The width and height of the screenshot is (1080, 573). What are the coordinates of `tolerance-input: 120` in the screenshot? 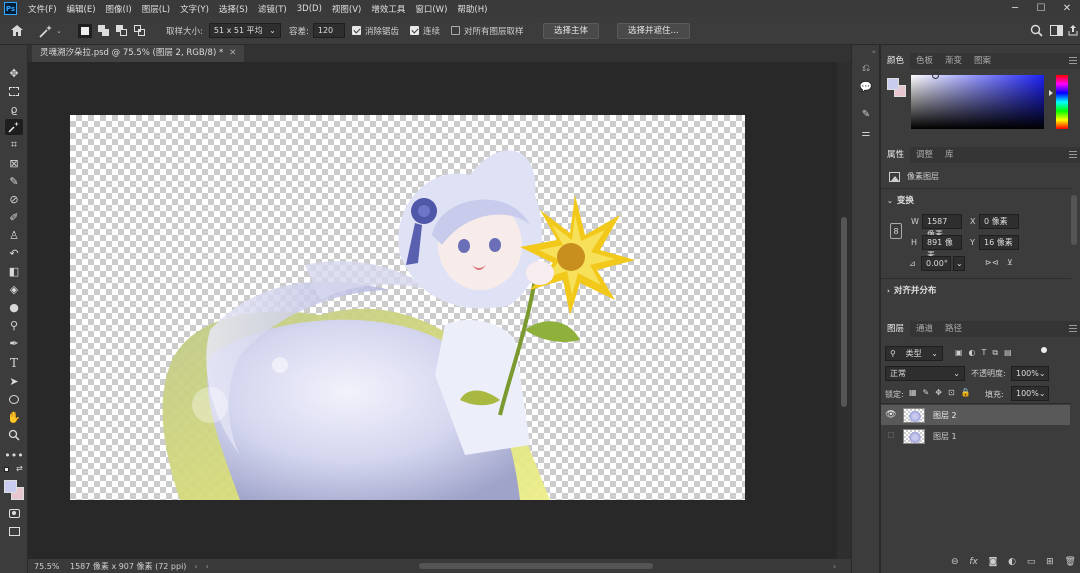 It's located at (328, 30).